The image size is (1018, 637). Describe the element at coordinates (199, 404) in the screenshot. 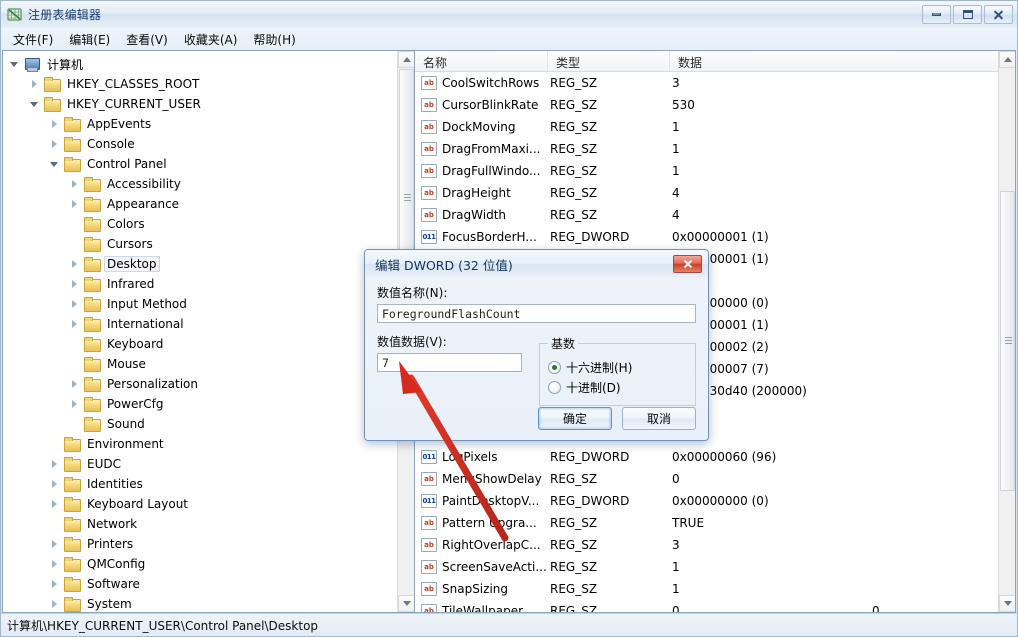

I see `tree-item-powercfg: PowerCfg` at that location.